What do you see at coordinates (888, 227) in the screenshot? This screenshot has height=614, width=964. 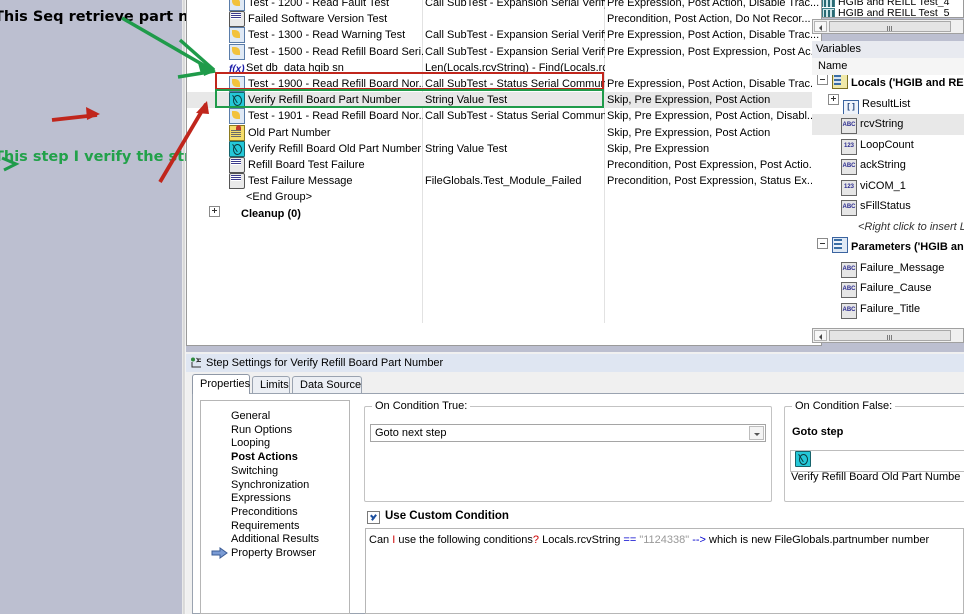 I see `list-item: <Right click to insert Local` at bounding box center [888, 227].